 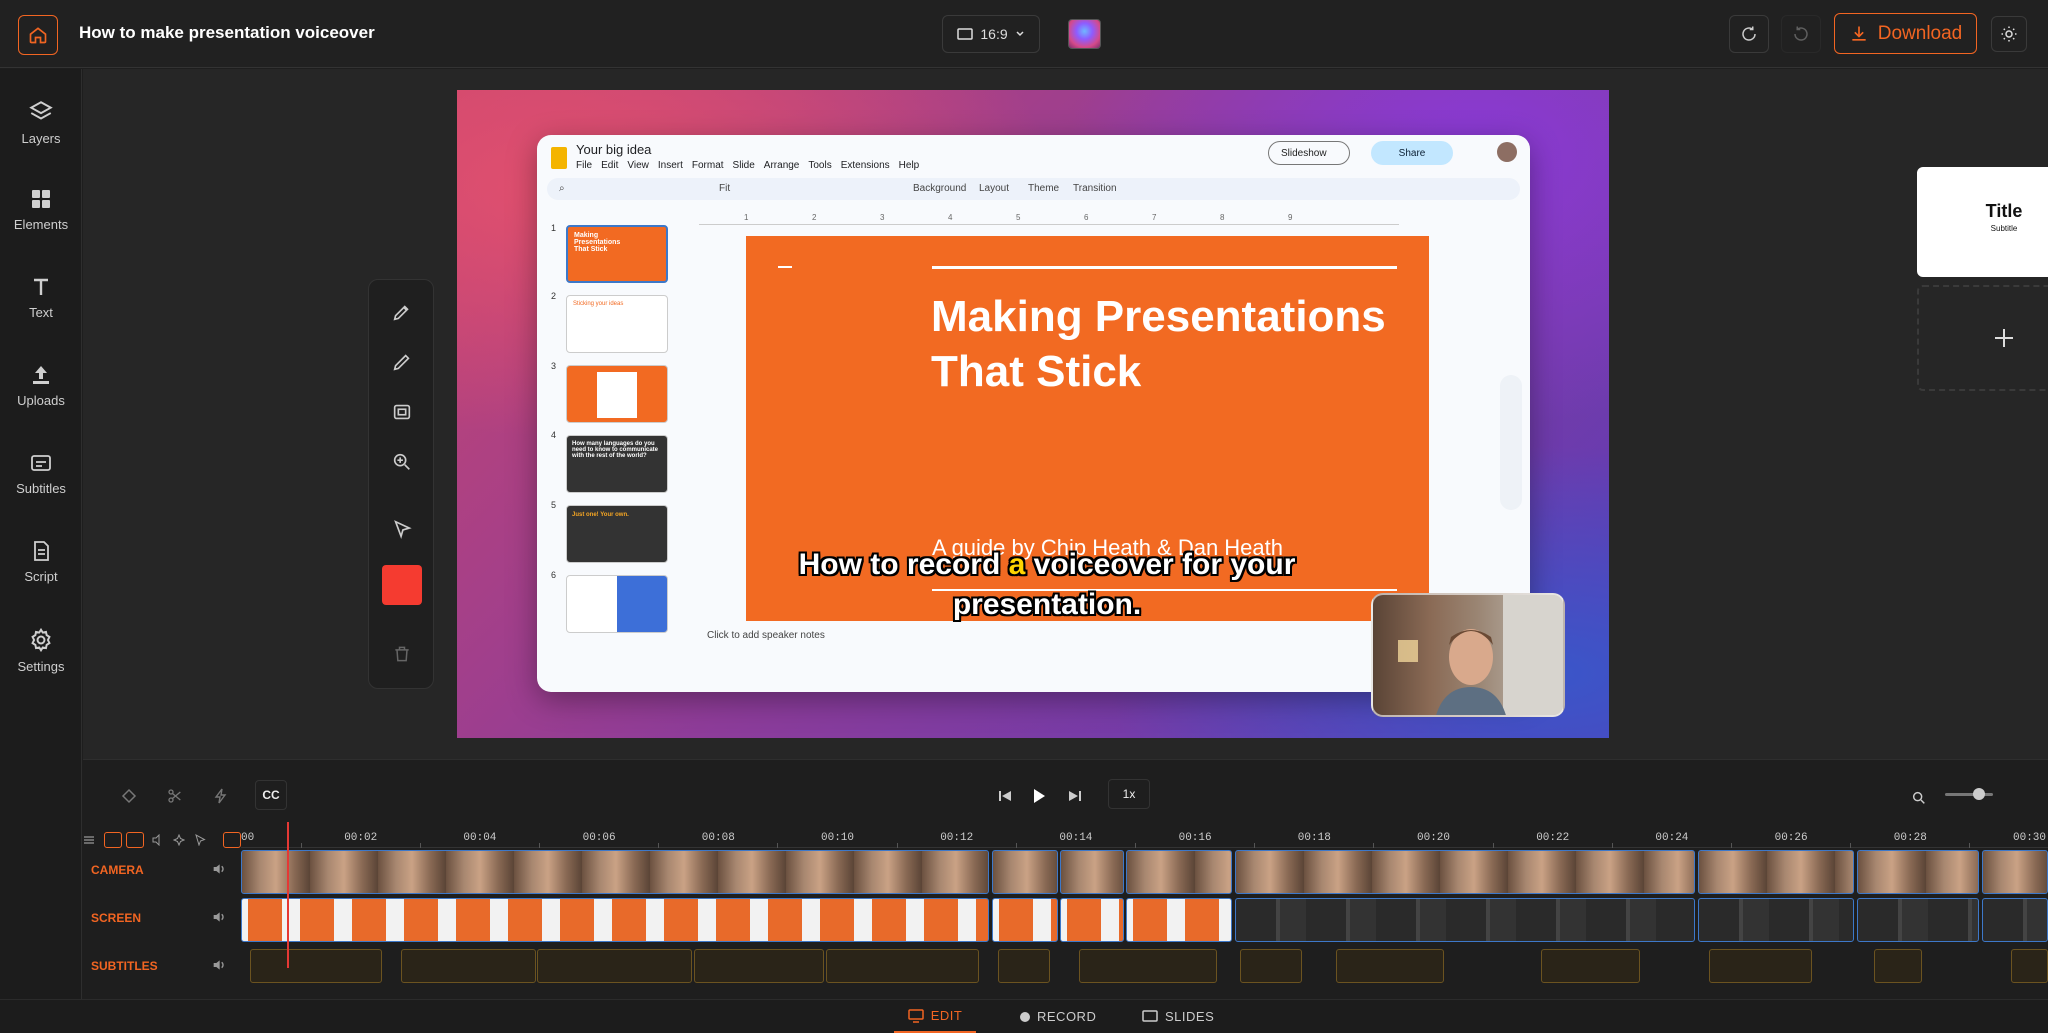 I want to click on subtitles-toggle-icon, so click(x=232, y=840).